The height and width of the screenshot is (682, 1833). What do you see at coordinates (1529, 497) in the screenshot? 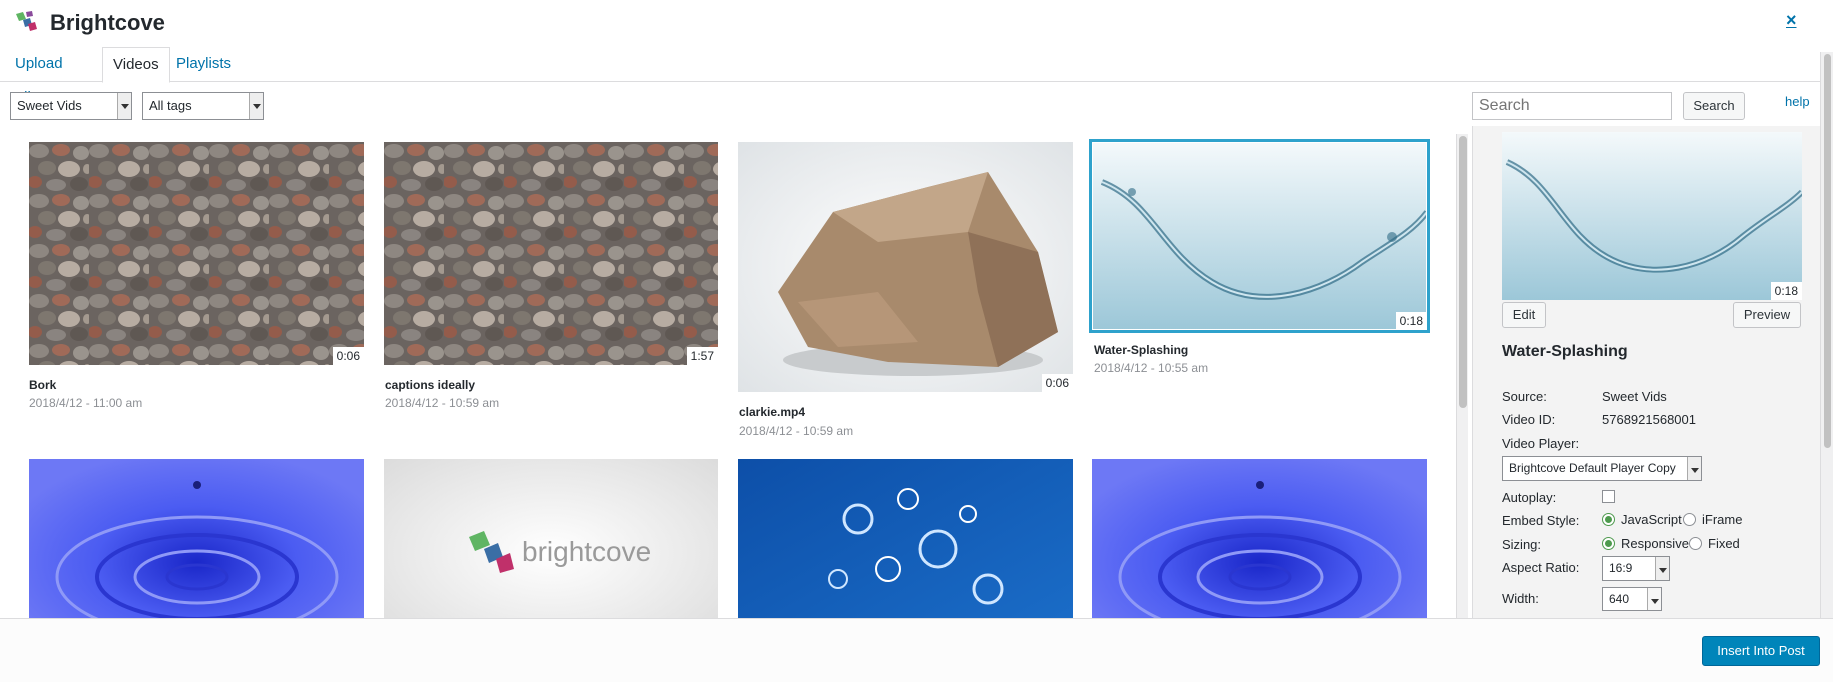
I see `autoplay-label: Autoplay:` at bounding box center [1529, 497].